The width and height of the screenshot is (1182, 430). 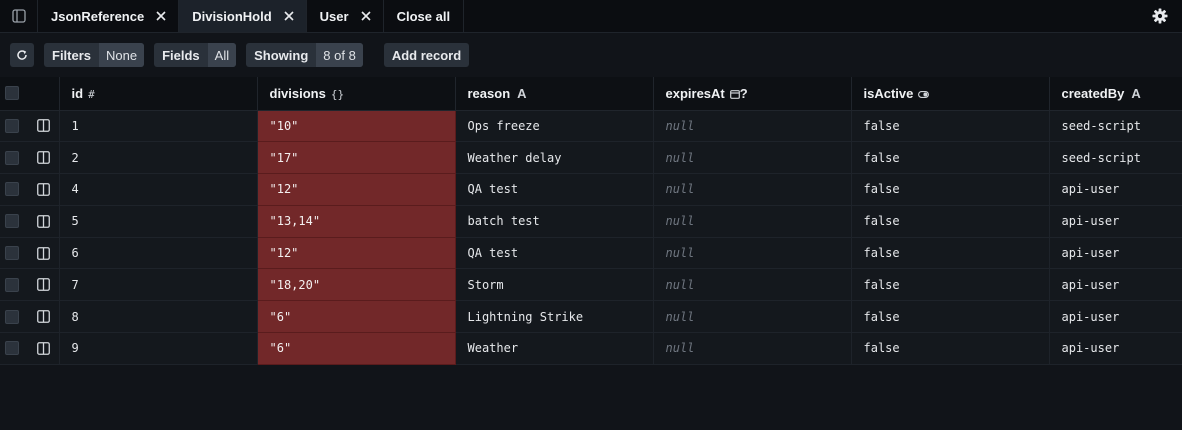 I want to click on table-row: 1 "10" Ops freeze null false seed-script, so click(x=591, y=126).